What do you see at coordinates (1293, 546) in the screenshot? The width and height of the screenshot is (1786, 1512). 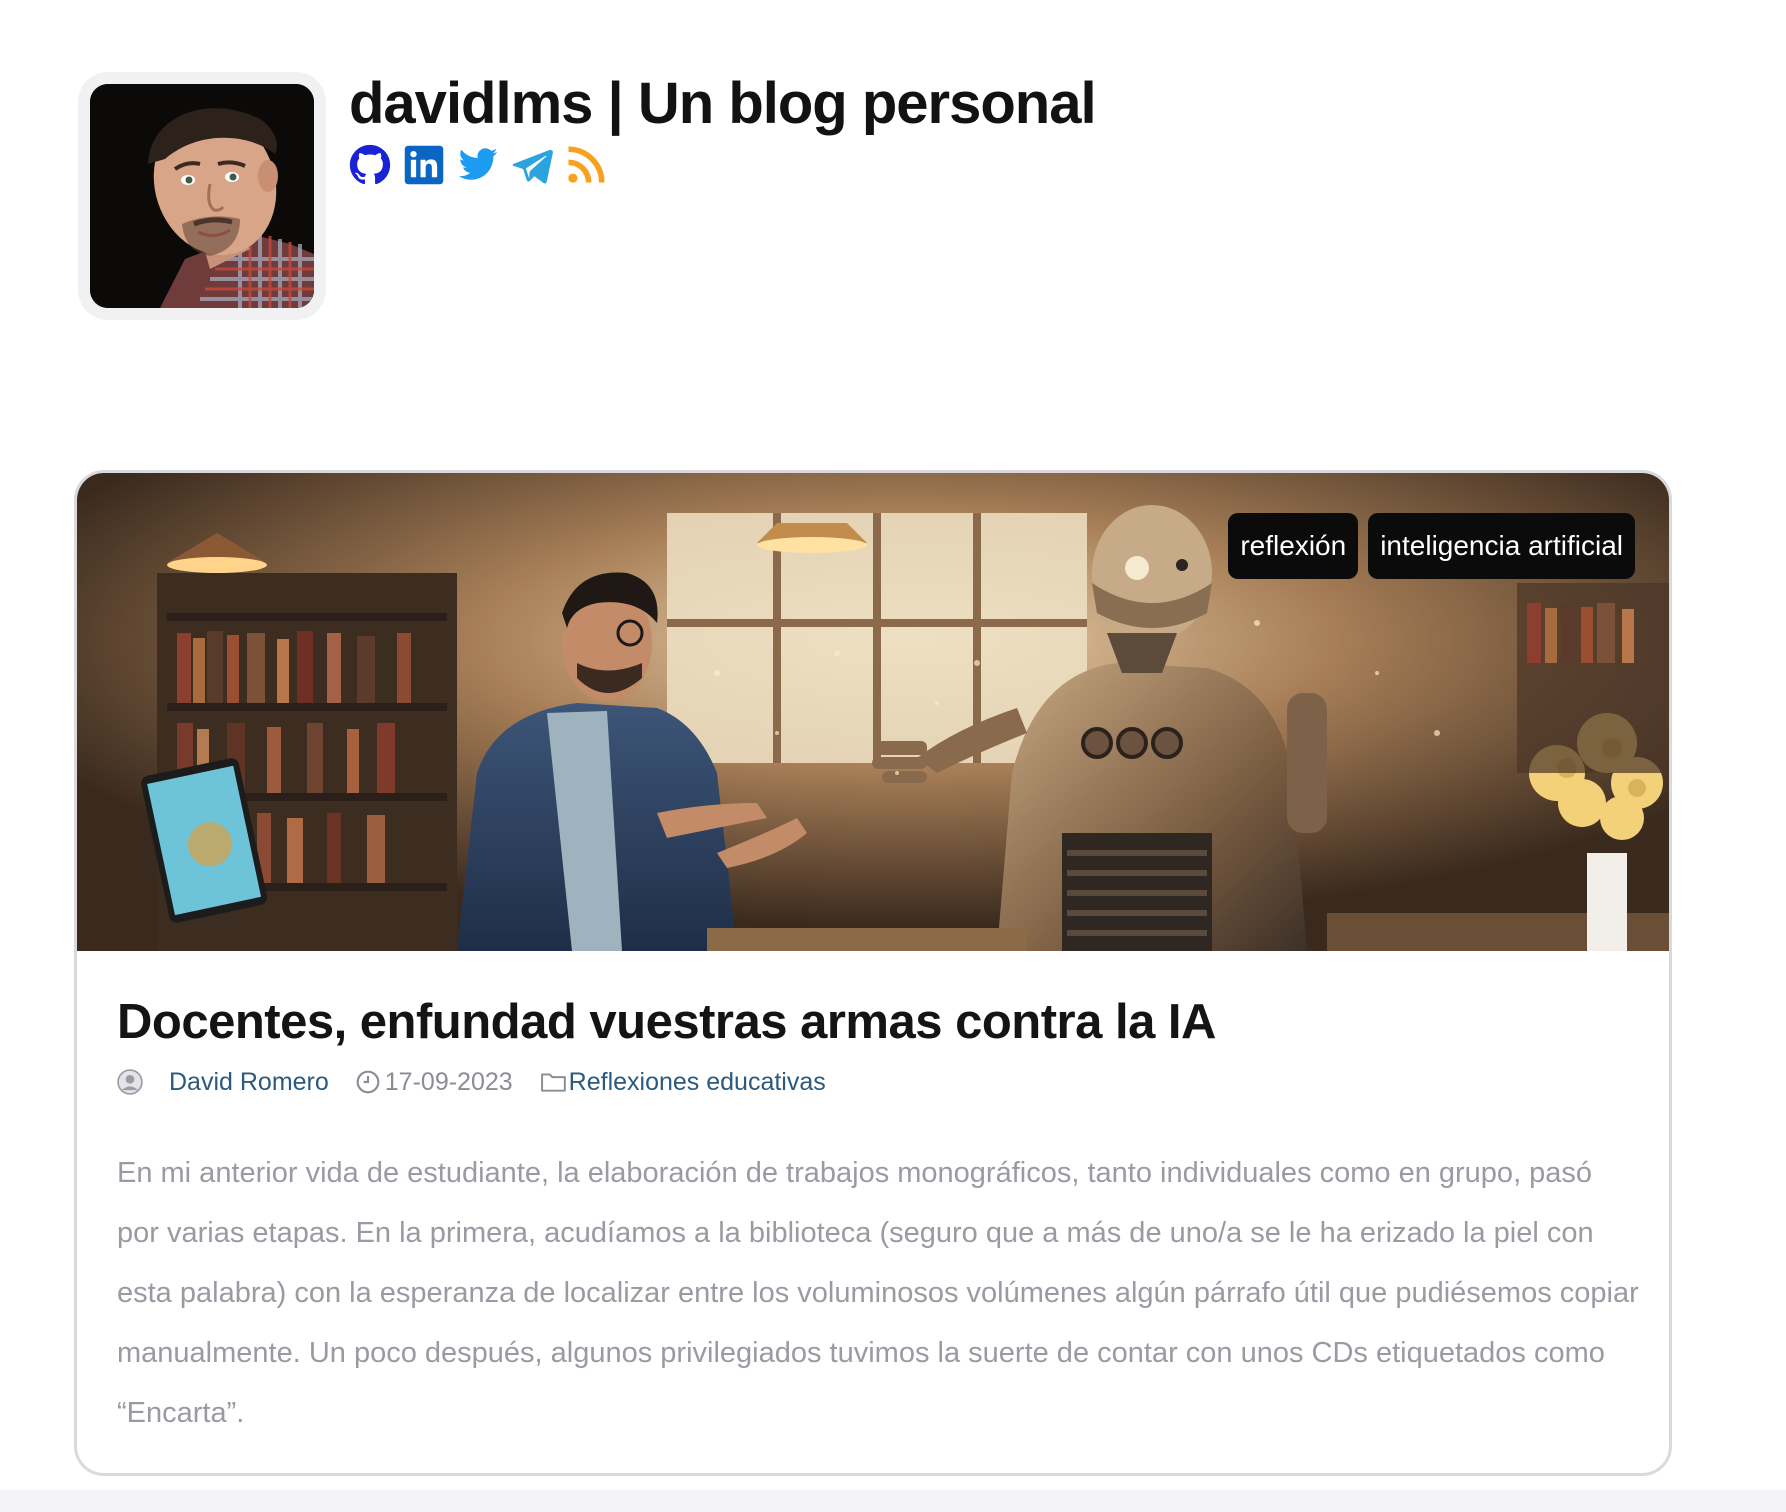 I see `tag-reflexion: reflexión` at bounding box center [1293, 546].